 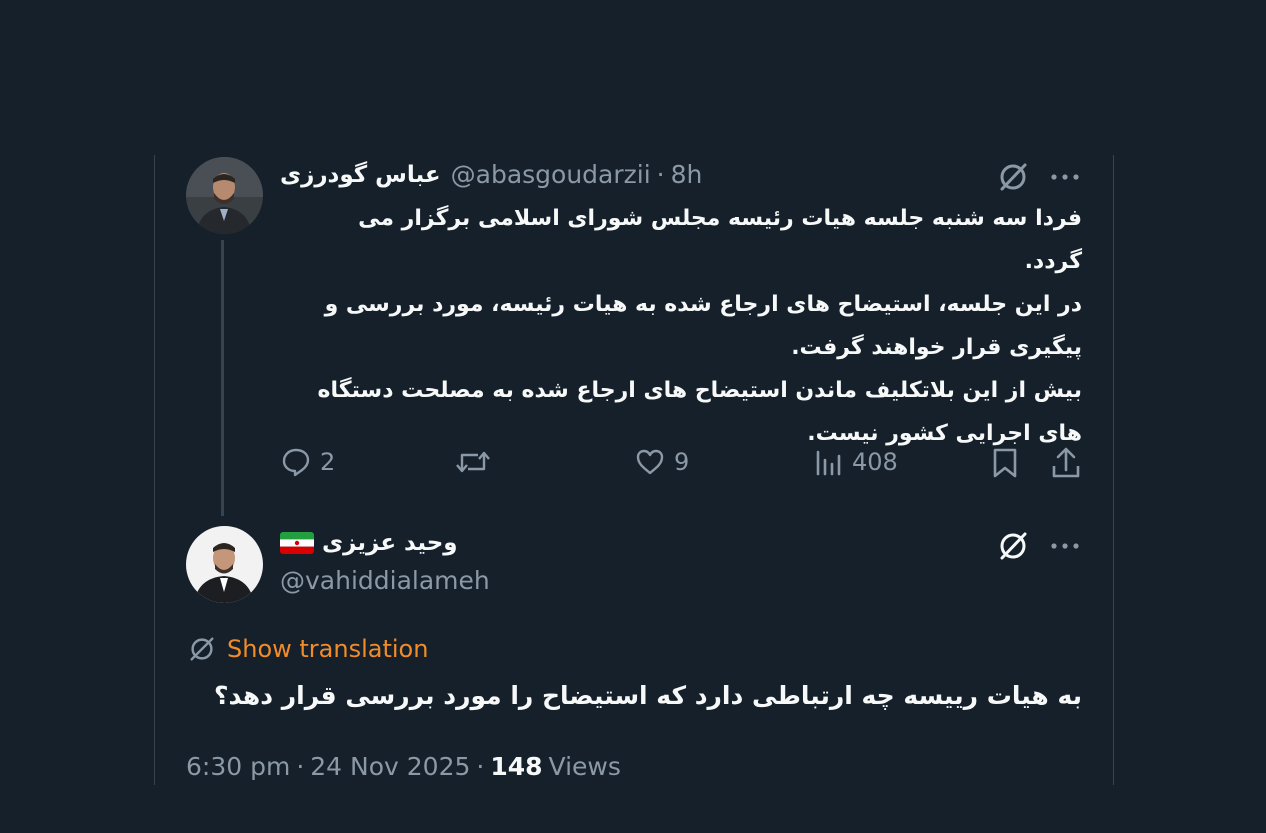 What do you see at coordinates (650, 462) in the screenshot?
I see `heart-icon` at bounding box center [650, 462].